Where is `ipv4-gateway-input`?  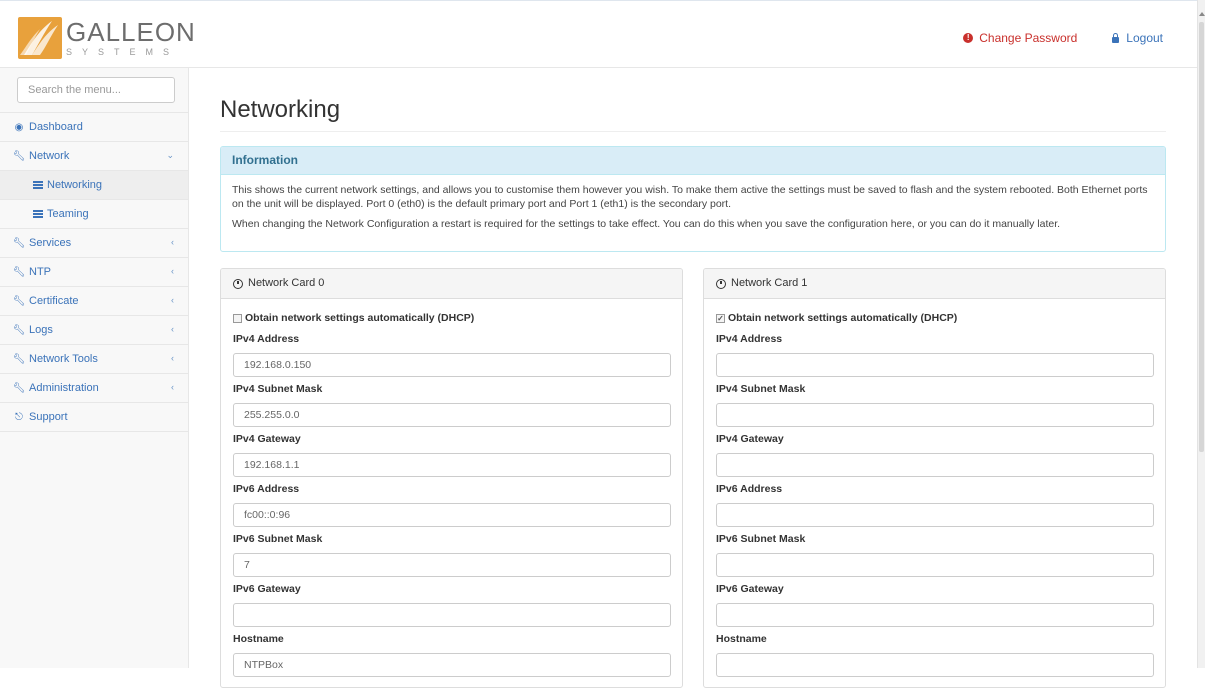
ipv4-gateway-input is located at coordinates (935, 465).